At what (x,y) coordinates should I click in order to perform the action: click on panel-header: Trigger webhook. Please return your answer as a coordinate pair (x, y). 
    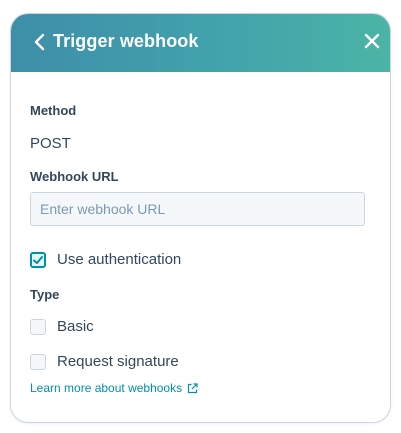
    Looking at the image, I should click on (200, 43).